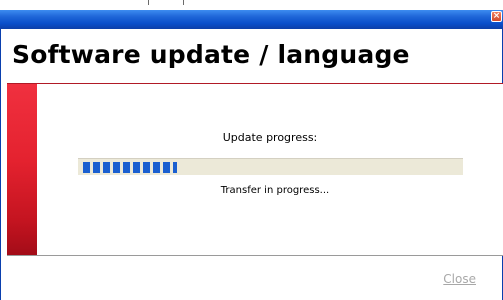 Image resolution: width=503 pixels, height=300 pixels. I want to click on dialog-title: Software update / language, so click(211, 54).